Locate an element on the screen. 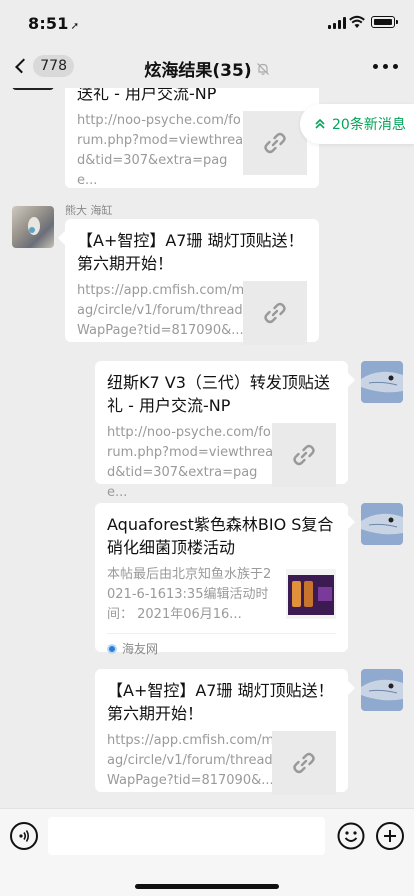 The width and height of the screenshot is (414, 896). new-messages-button: 20条新消息 is located at coordinates (357, 124).